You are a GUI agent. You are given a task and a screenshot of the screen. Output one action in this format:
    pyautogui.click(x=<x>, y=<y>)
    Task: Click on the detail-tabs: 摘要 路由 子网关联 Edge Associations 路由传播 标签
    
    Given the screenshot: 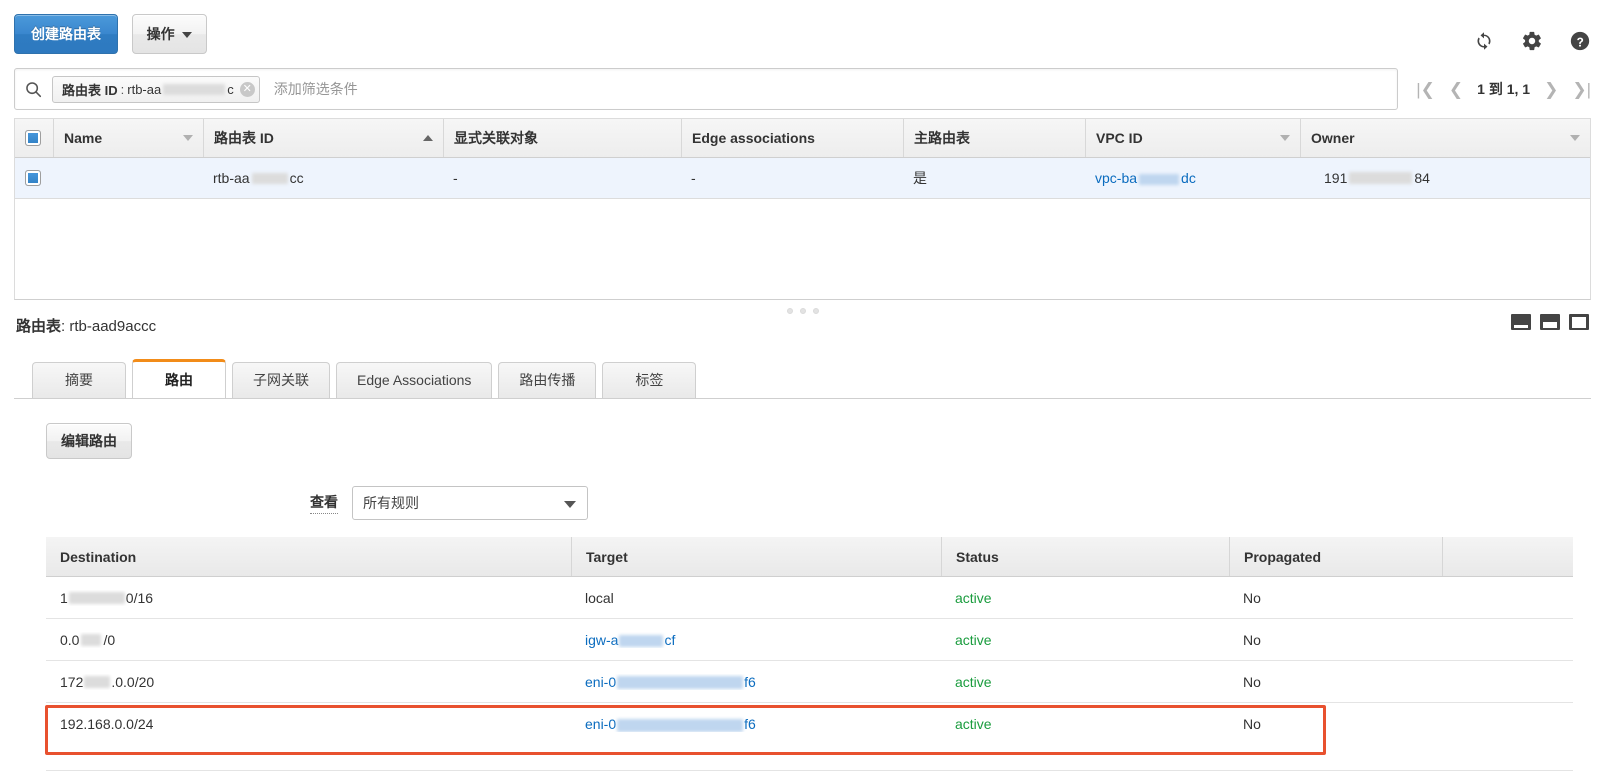 What is the action you would take?
    pyautogui.click(x=367, y=378)
    